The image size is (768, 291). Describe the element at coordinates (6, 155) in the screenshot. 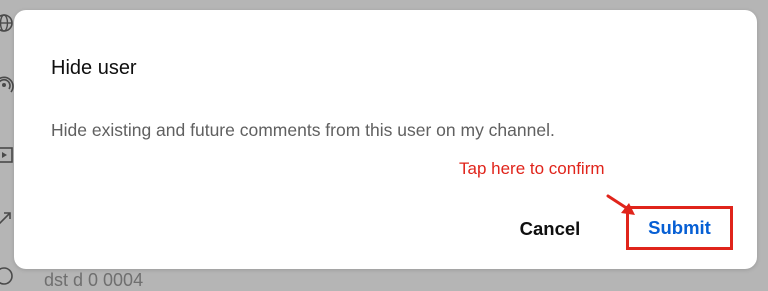

I see `video-icon` at that location.